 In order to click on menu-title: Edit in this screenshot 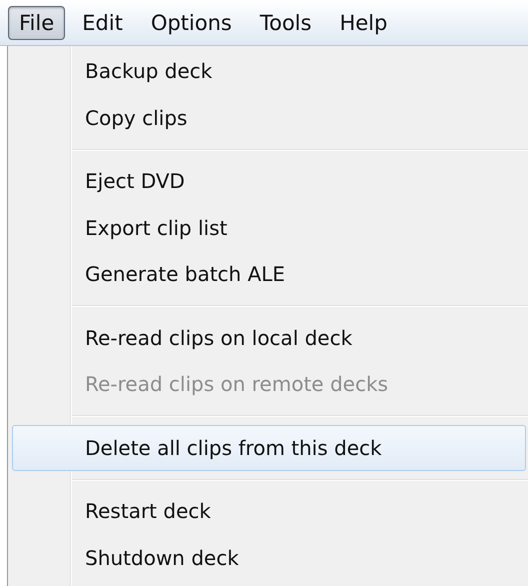, I will do `click(102, 23)`.